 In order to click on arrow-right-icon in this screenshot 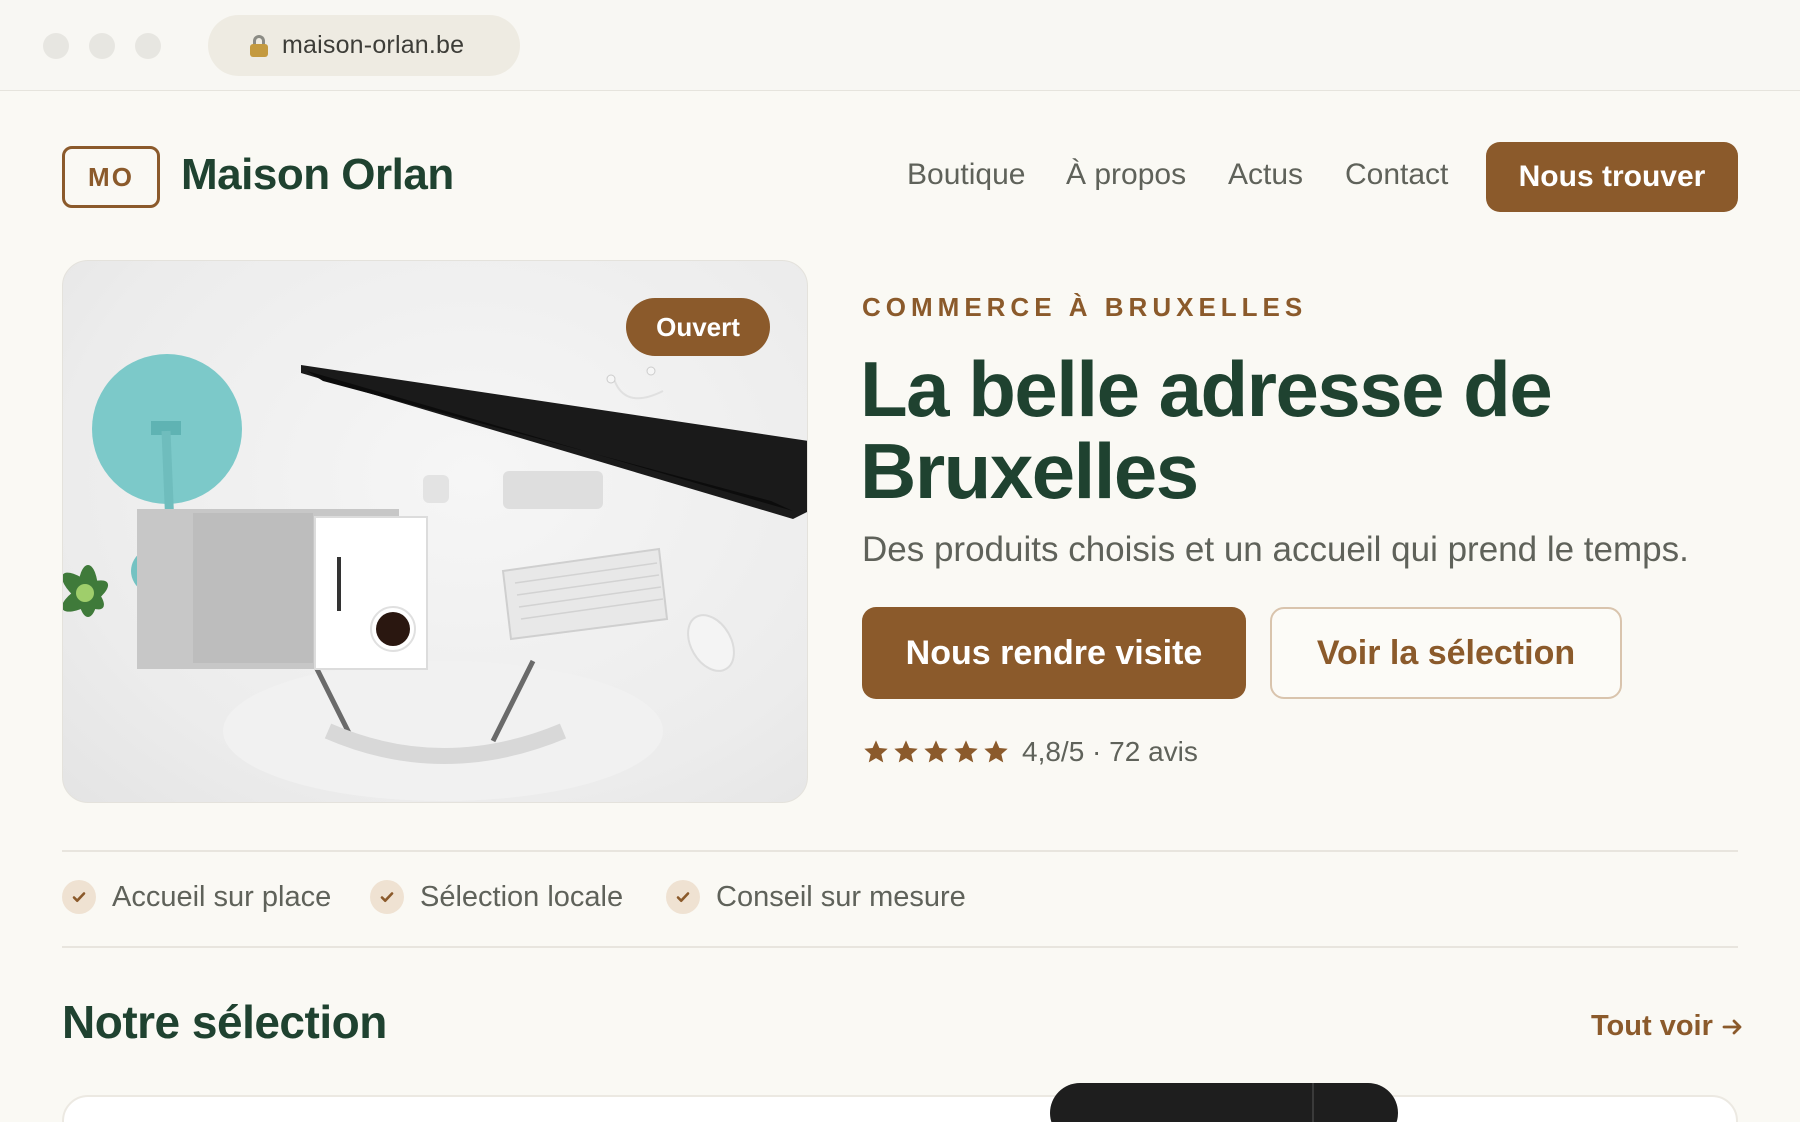, I will do `click(1732, 1026)`.